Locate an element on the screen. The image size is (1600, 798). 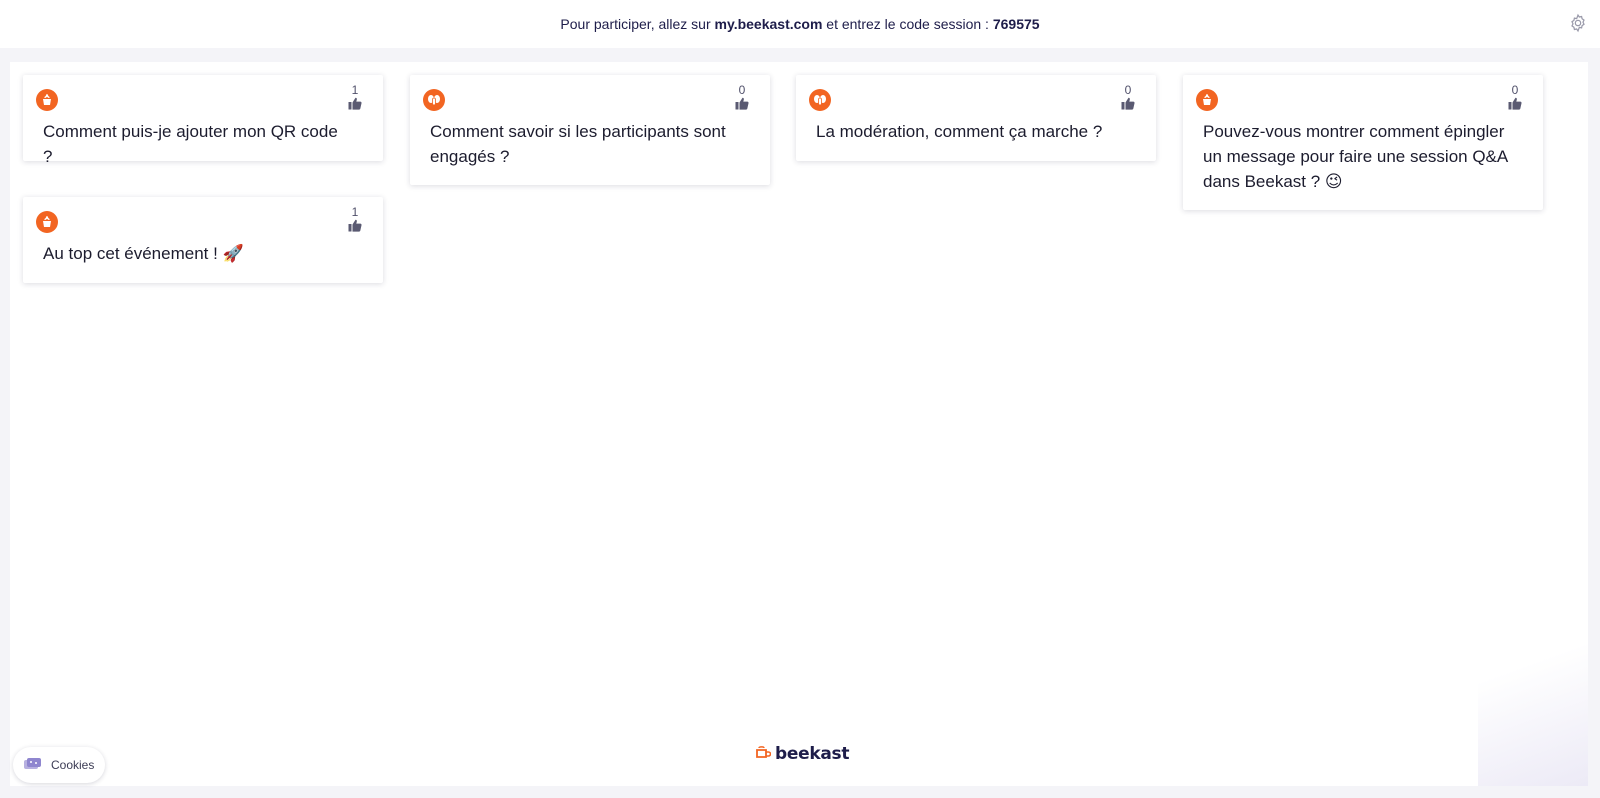
gear-icon is located at coordinates (1578, 24).